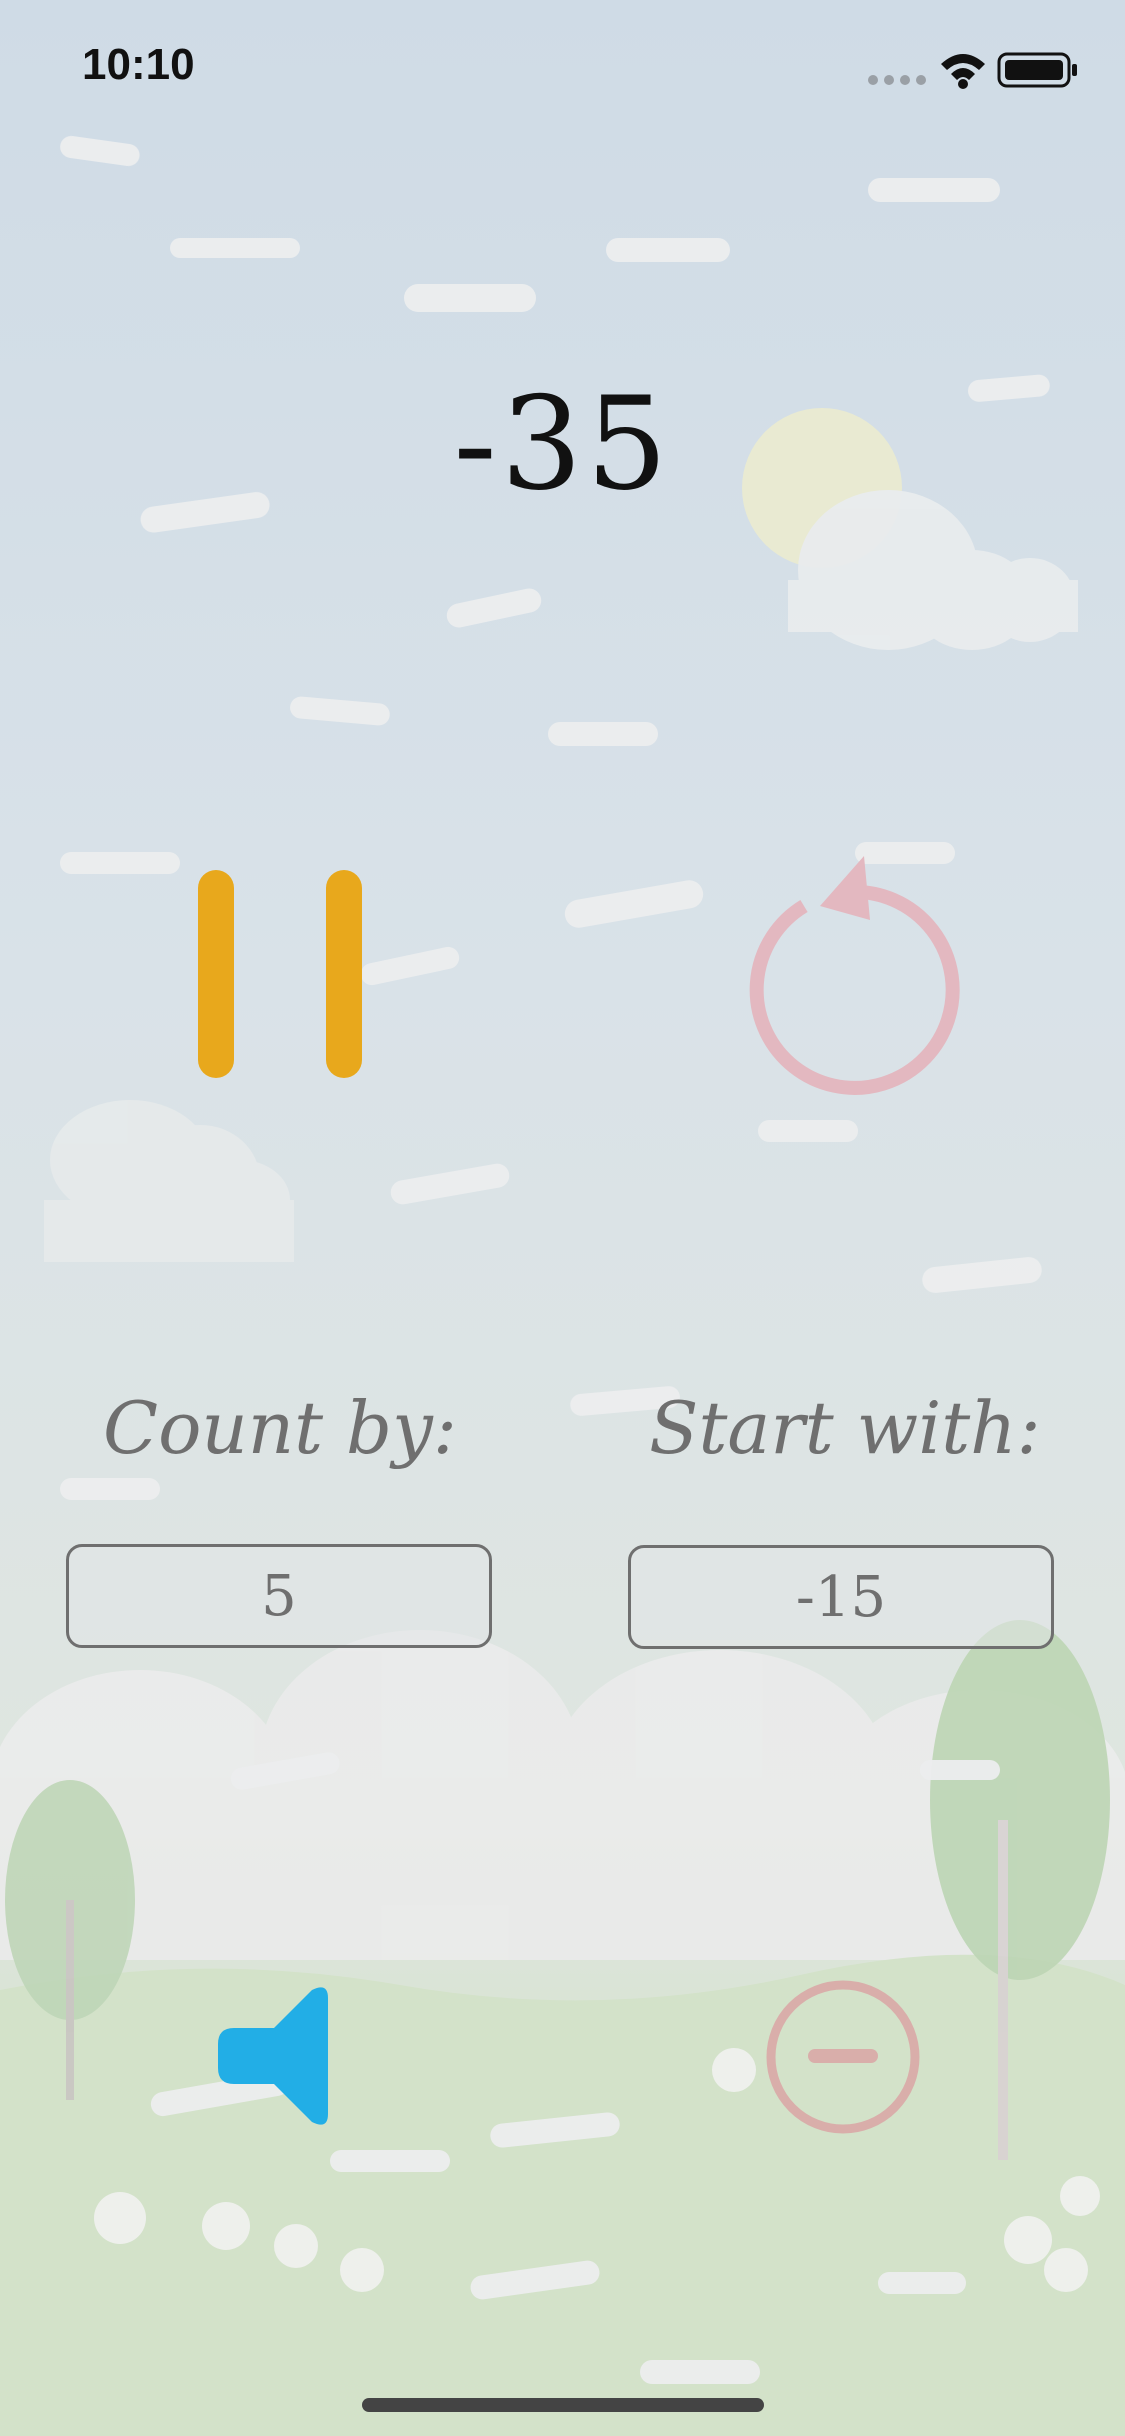  Describe the element at coordinates (897, 80) in the screenshot. I see `signal-icon` at that location.